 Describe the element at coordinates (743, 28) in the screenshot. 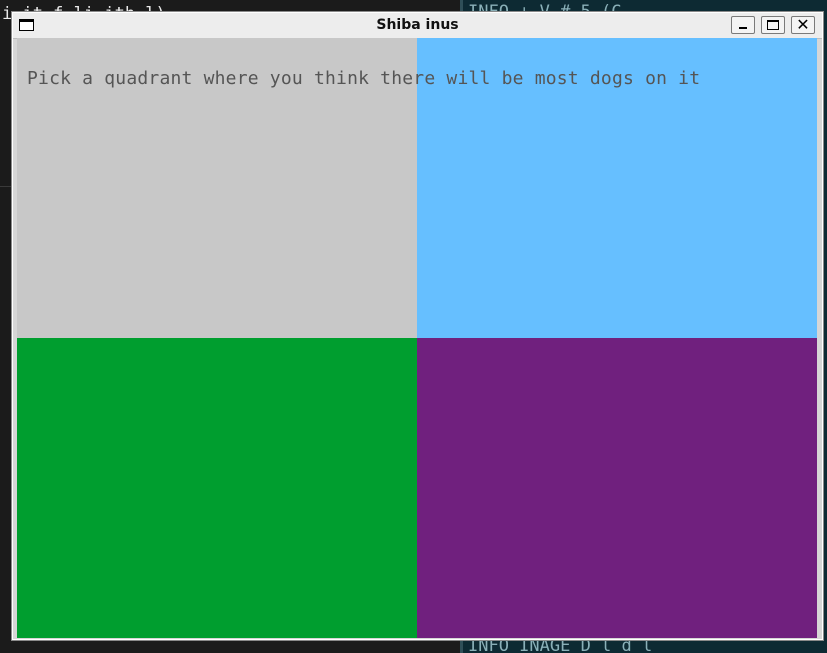

I see `minimize-icon` at that location.